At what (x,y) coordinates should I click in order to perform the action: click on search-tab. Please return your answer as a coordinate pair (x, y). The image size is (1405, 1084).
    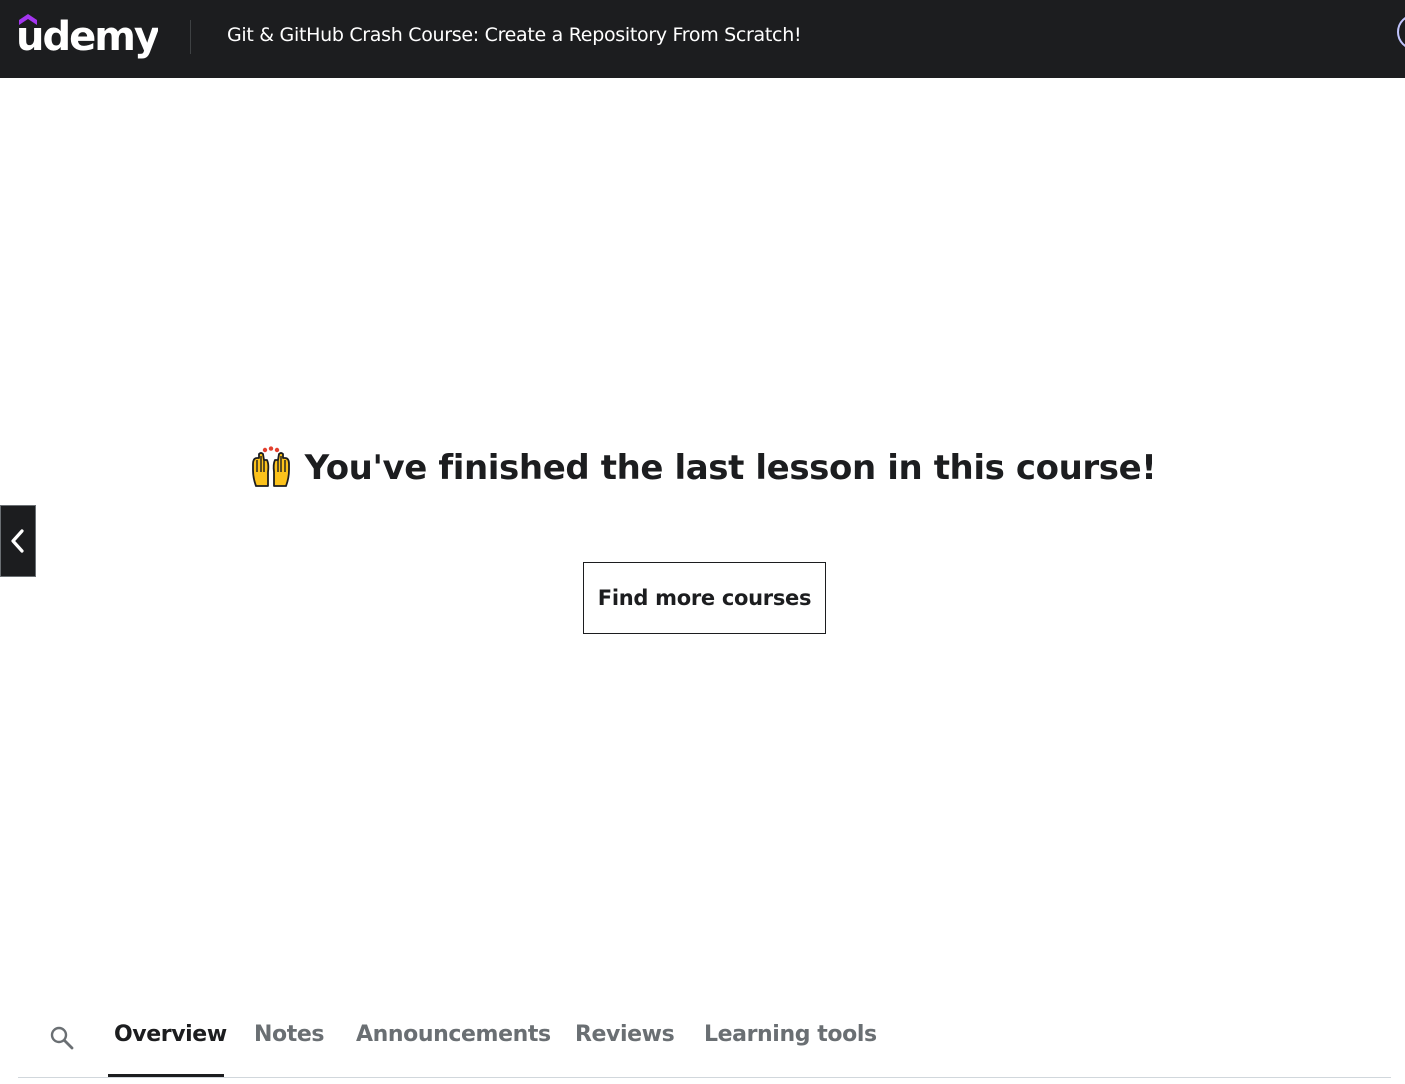
    Looking at the image, I should click on (62, 1038).